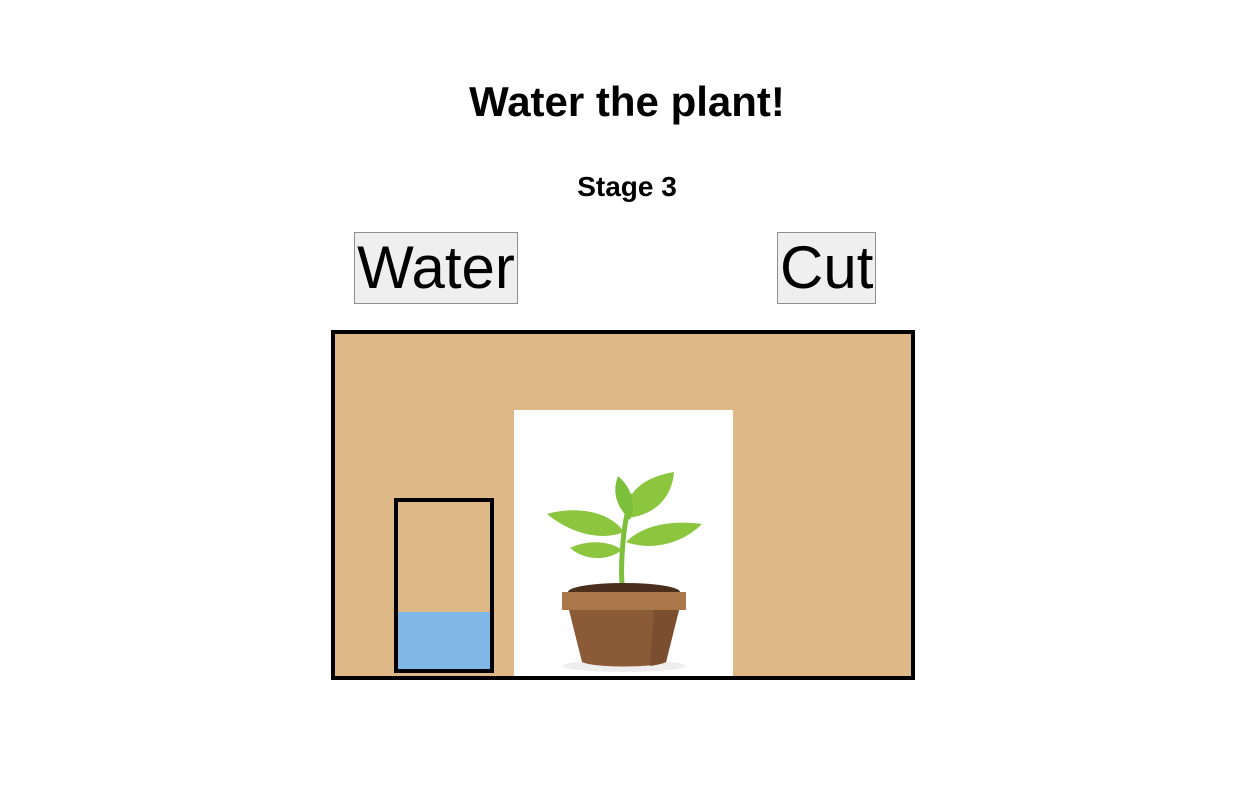 The width and height of the screenshot is (1254, 809). Describe the element at coordinates (624, 572) in the screenshot. I see `potted-seedling-icon` at that location.